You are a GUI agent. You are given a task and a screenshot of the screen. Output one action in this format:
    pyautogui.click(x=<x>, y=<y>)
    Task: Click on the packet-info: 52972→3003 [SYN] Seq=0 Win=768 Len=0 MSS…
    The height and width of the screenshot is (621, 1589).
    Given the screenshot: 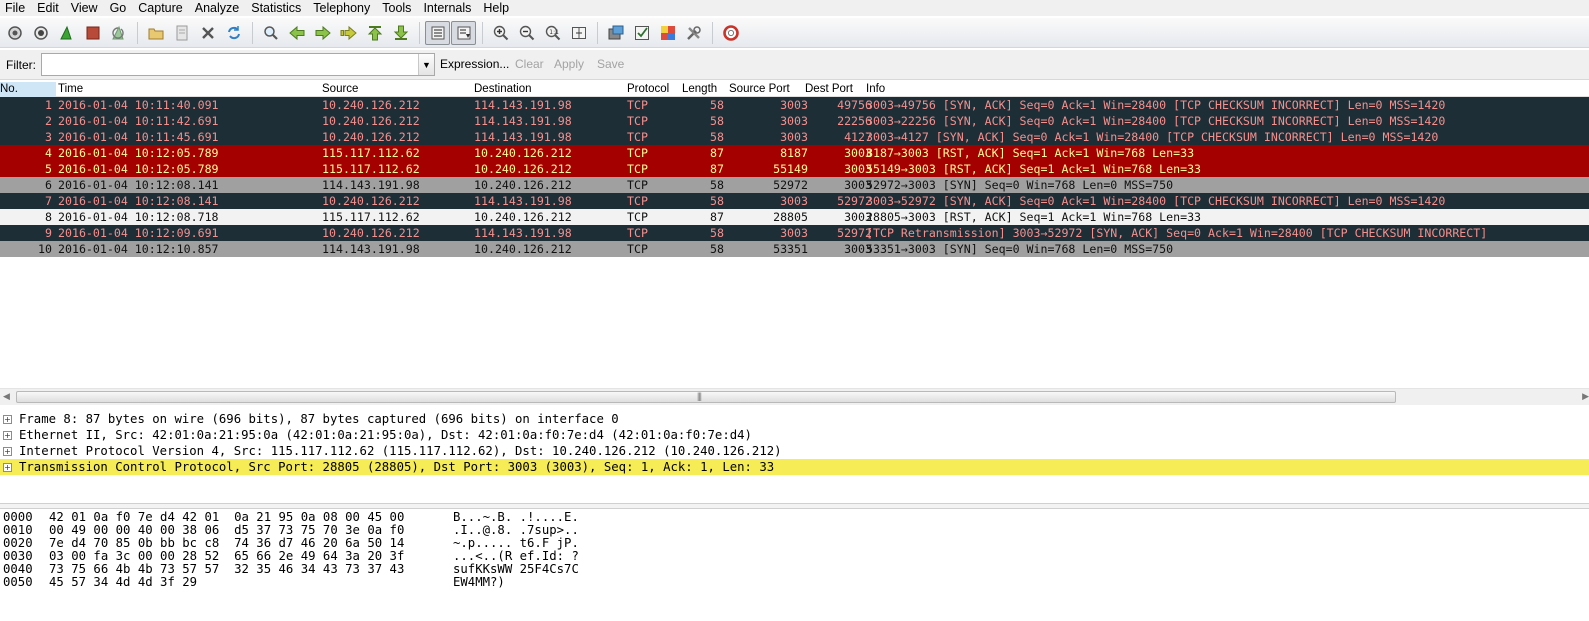 What is the action you would take?
    pyautogui.click(x=1020, y=185)
    